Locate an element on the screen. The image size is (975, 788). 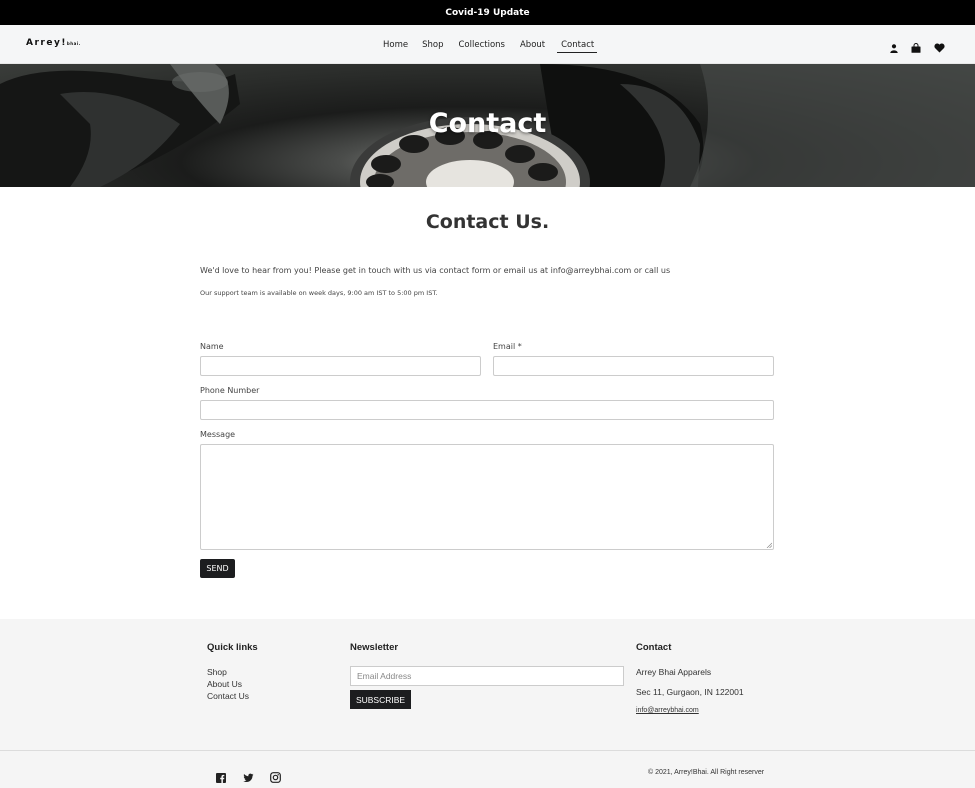
footer-divider is located at coordinates (487, 750).